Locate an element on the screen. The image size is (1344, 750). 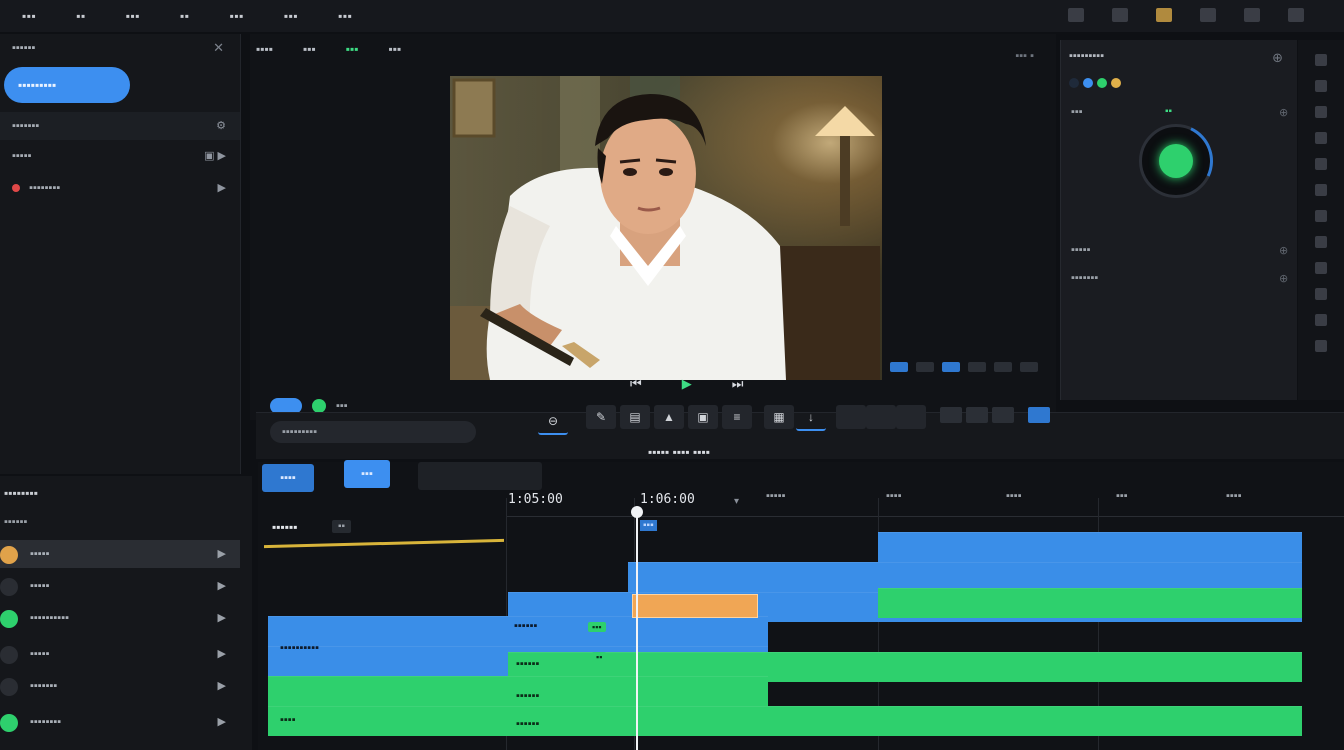
next-frame-button: ⏭ is located at coordinates (738, 384).